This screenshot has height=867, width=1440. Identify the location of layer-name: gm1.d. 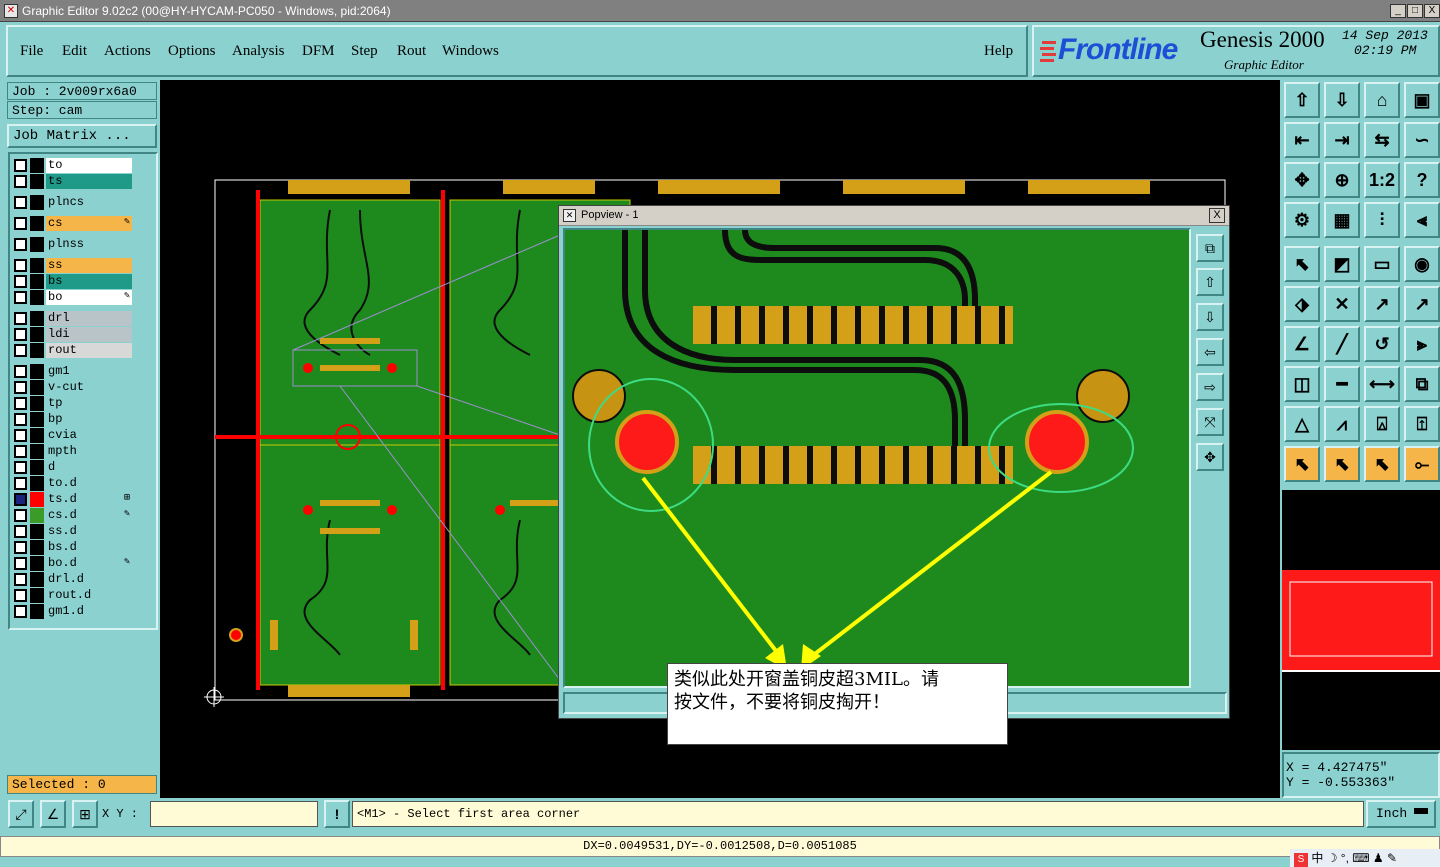
(89, 611).